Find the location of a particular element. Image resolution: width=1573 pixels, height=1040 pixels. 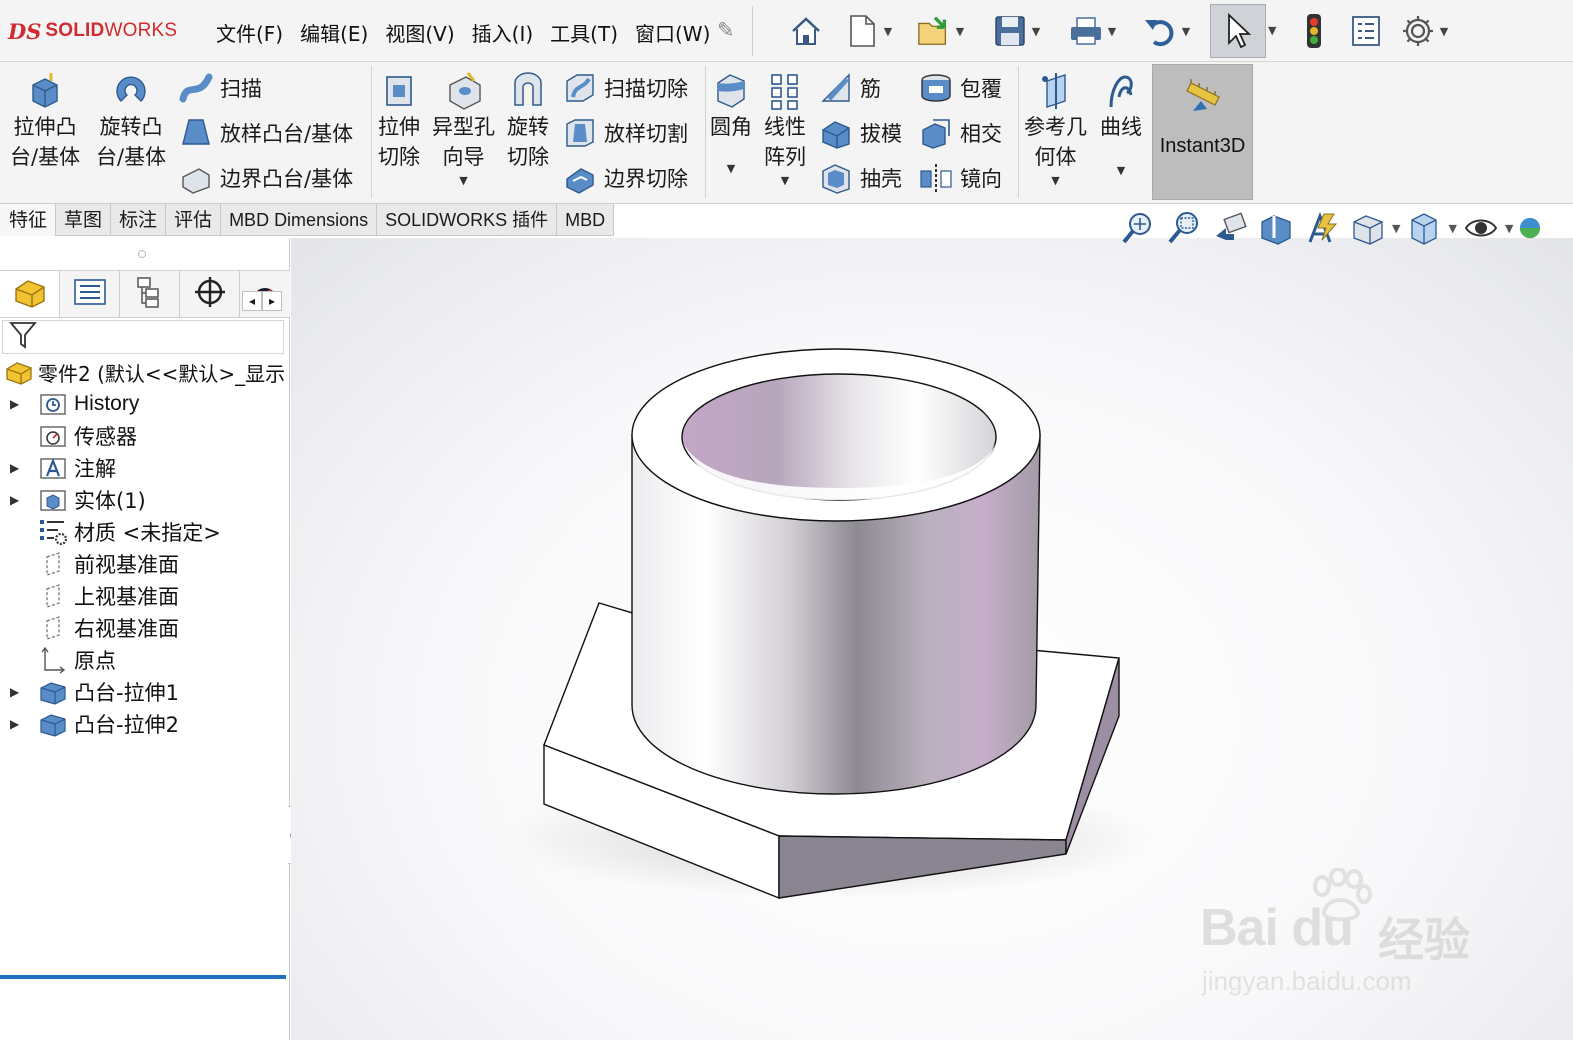

undo-button: ▼ is located at coordinates (1168, 31).